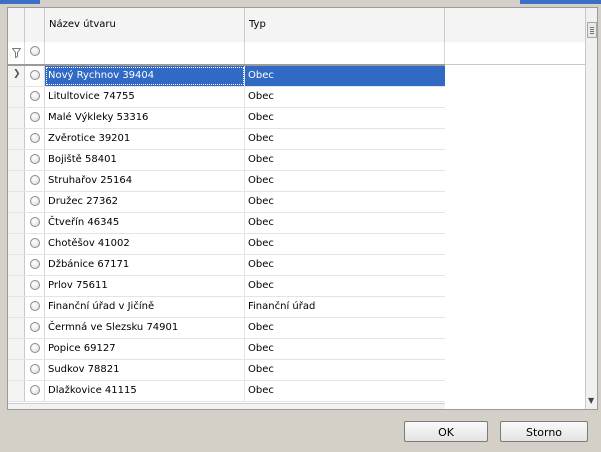 Image resolution: width=601 pixels, height=452 pixels. I want to click on table-row: Džbánice 67171 Obec, so click(226, 265).